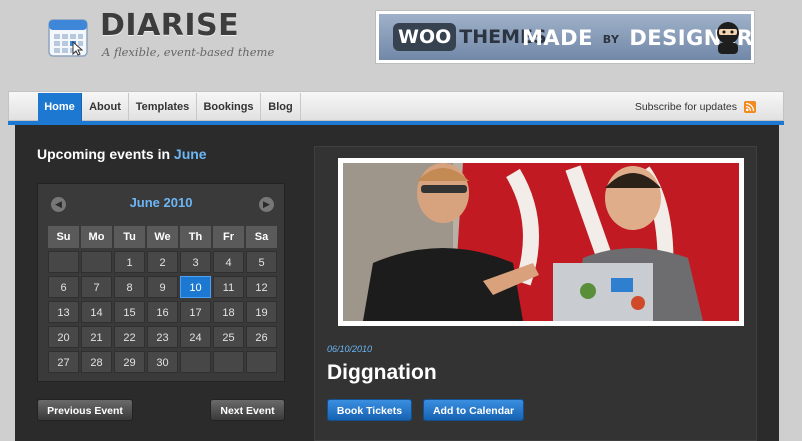 This screenshot has height=441, width=802. Describe the element at coordinates (162, 362) in the screenshot. I see `calendar-day: 30` at that location.